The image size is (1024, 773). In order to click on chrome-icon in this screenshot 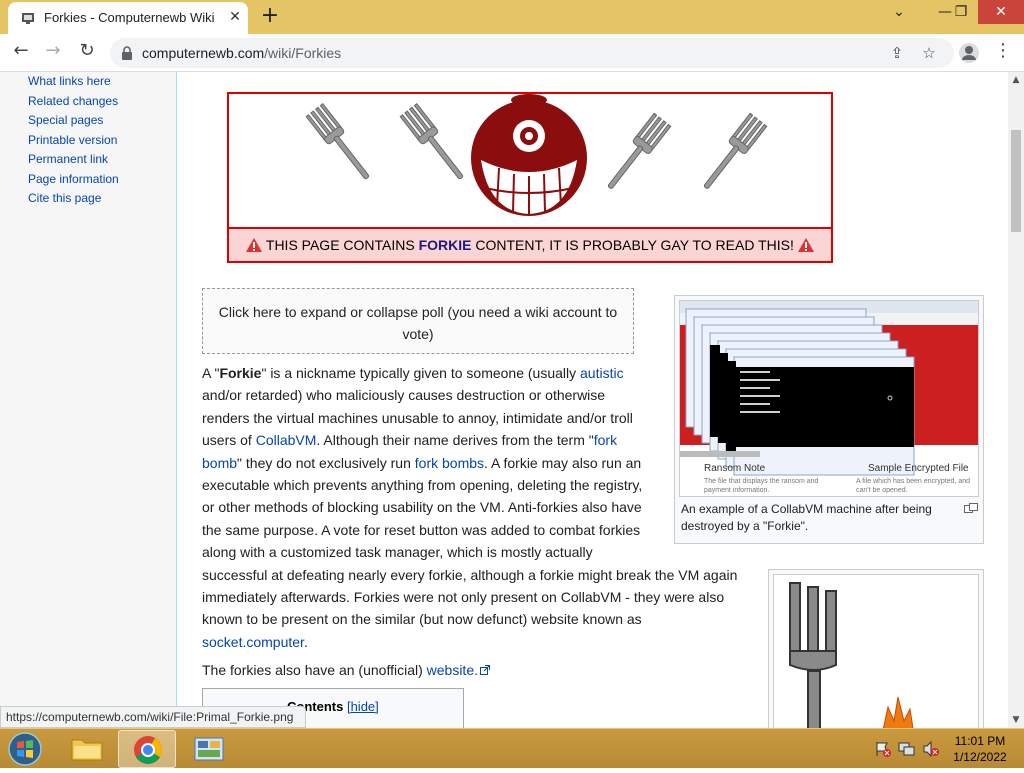, I will do `click(148, 750)`.